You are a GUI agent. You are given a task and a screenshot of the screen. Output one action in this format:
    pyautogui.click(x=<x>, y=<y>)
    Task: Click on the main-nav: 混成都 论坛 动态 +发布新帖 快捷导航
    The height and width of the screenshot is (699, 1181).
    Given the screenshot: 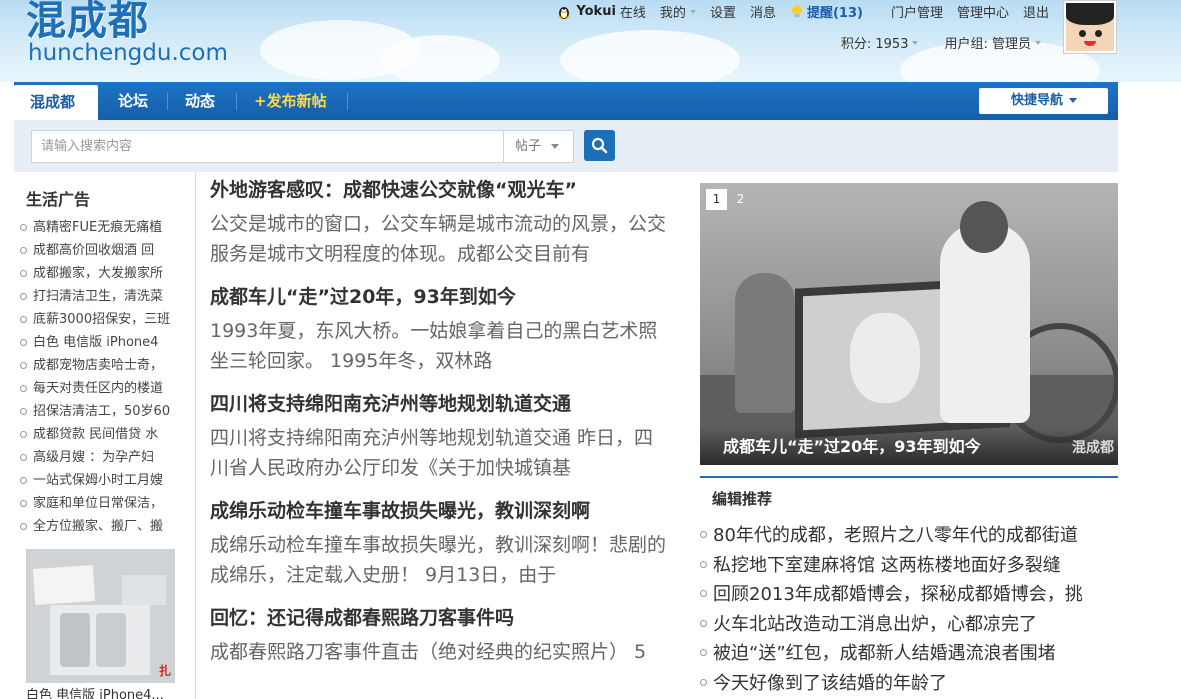 What is the action you would take?
    pyautogui.click(x=566, y=101)
    